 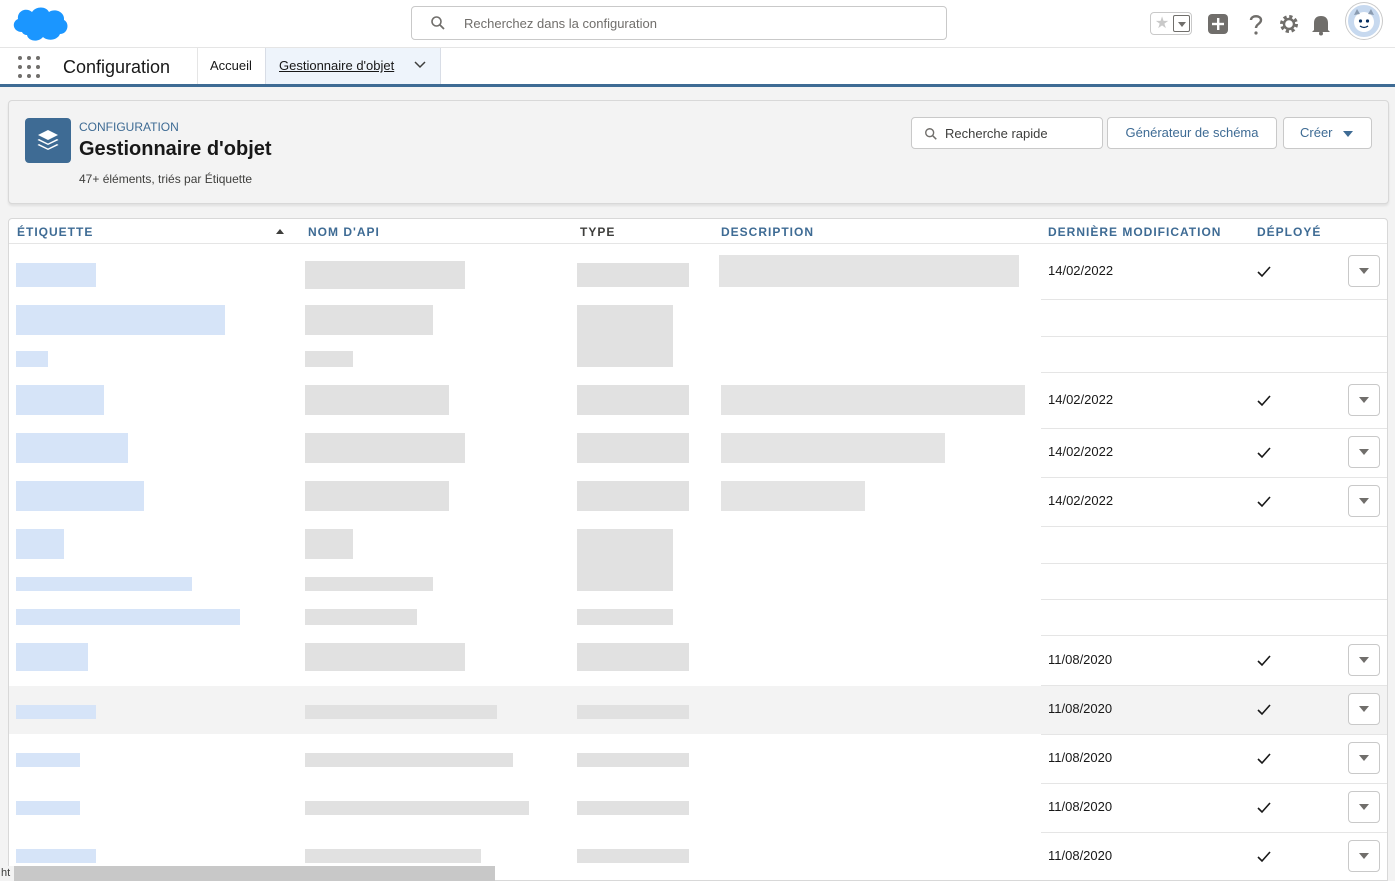 What do you see at coordinates (1289, 24) in the screenshot?
I see `gear-icon` at bounding box center [1289, 24].